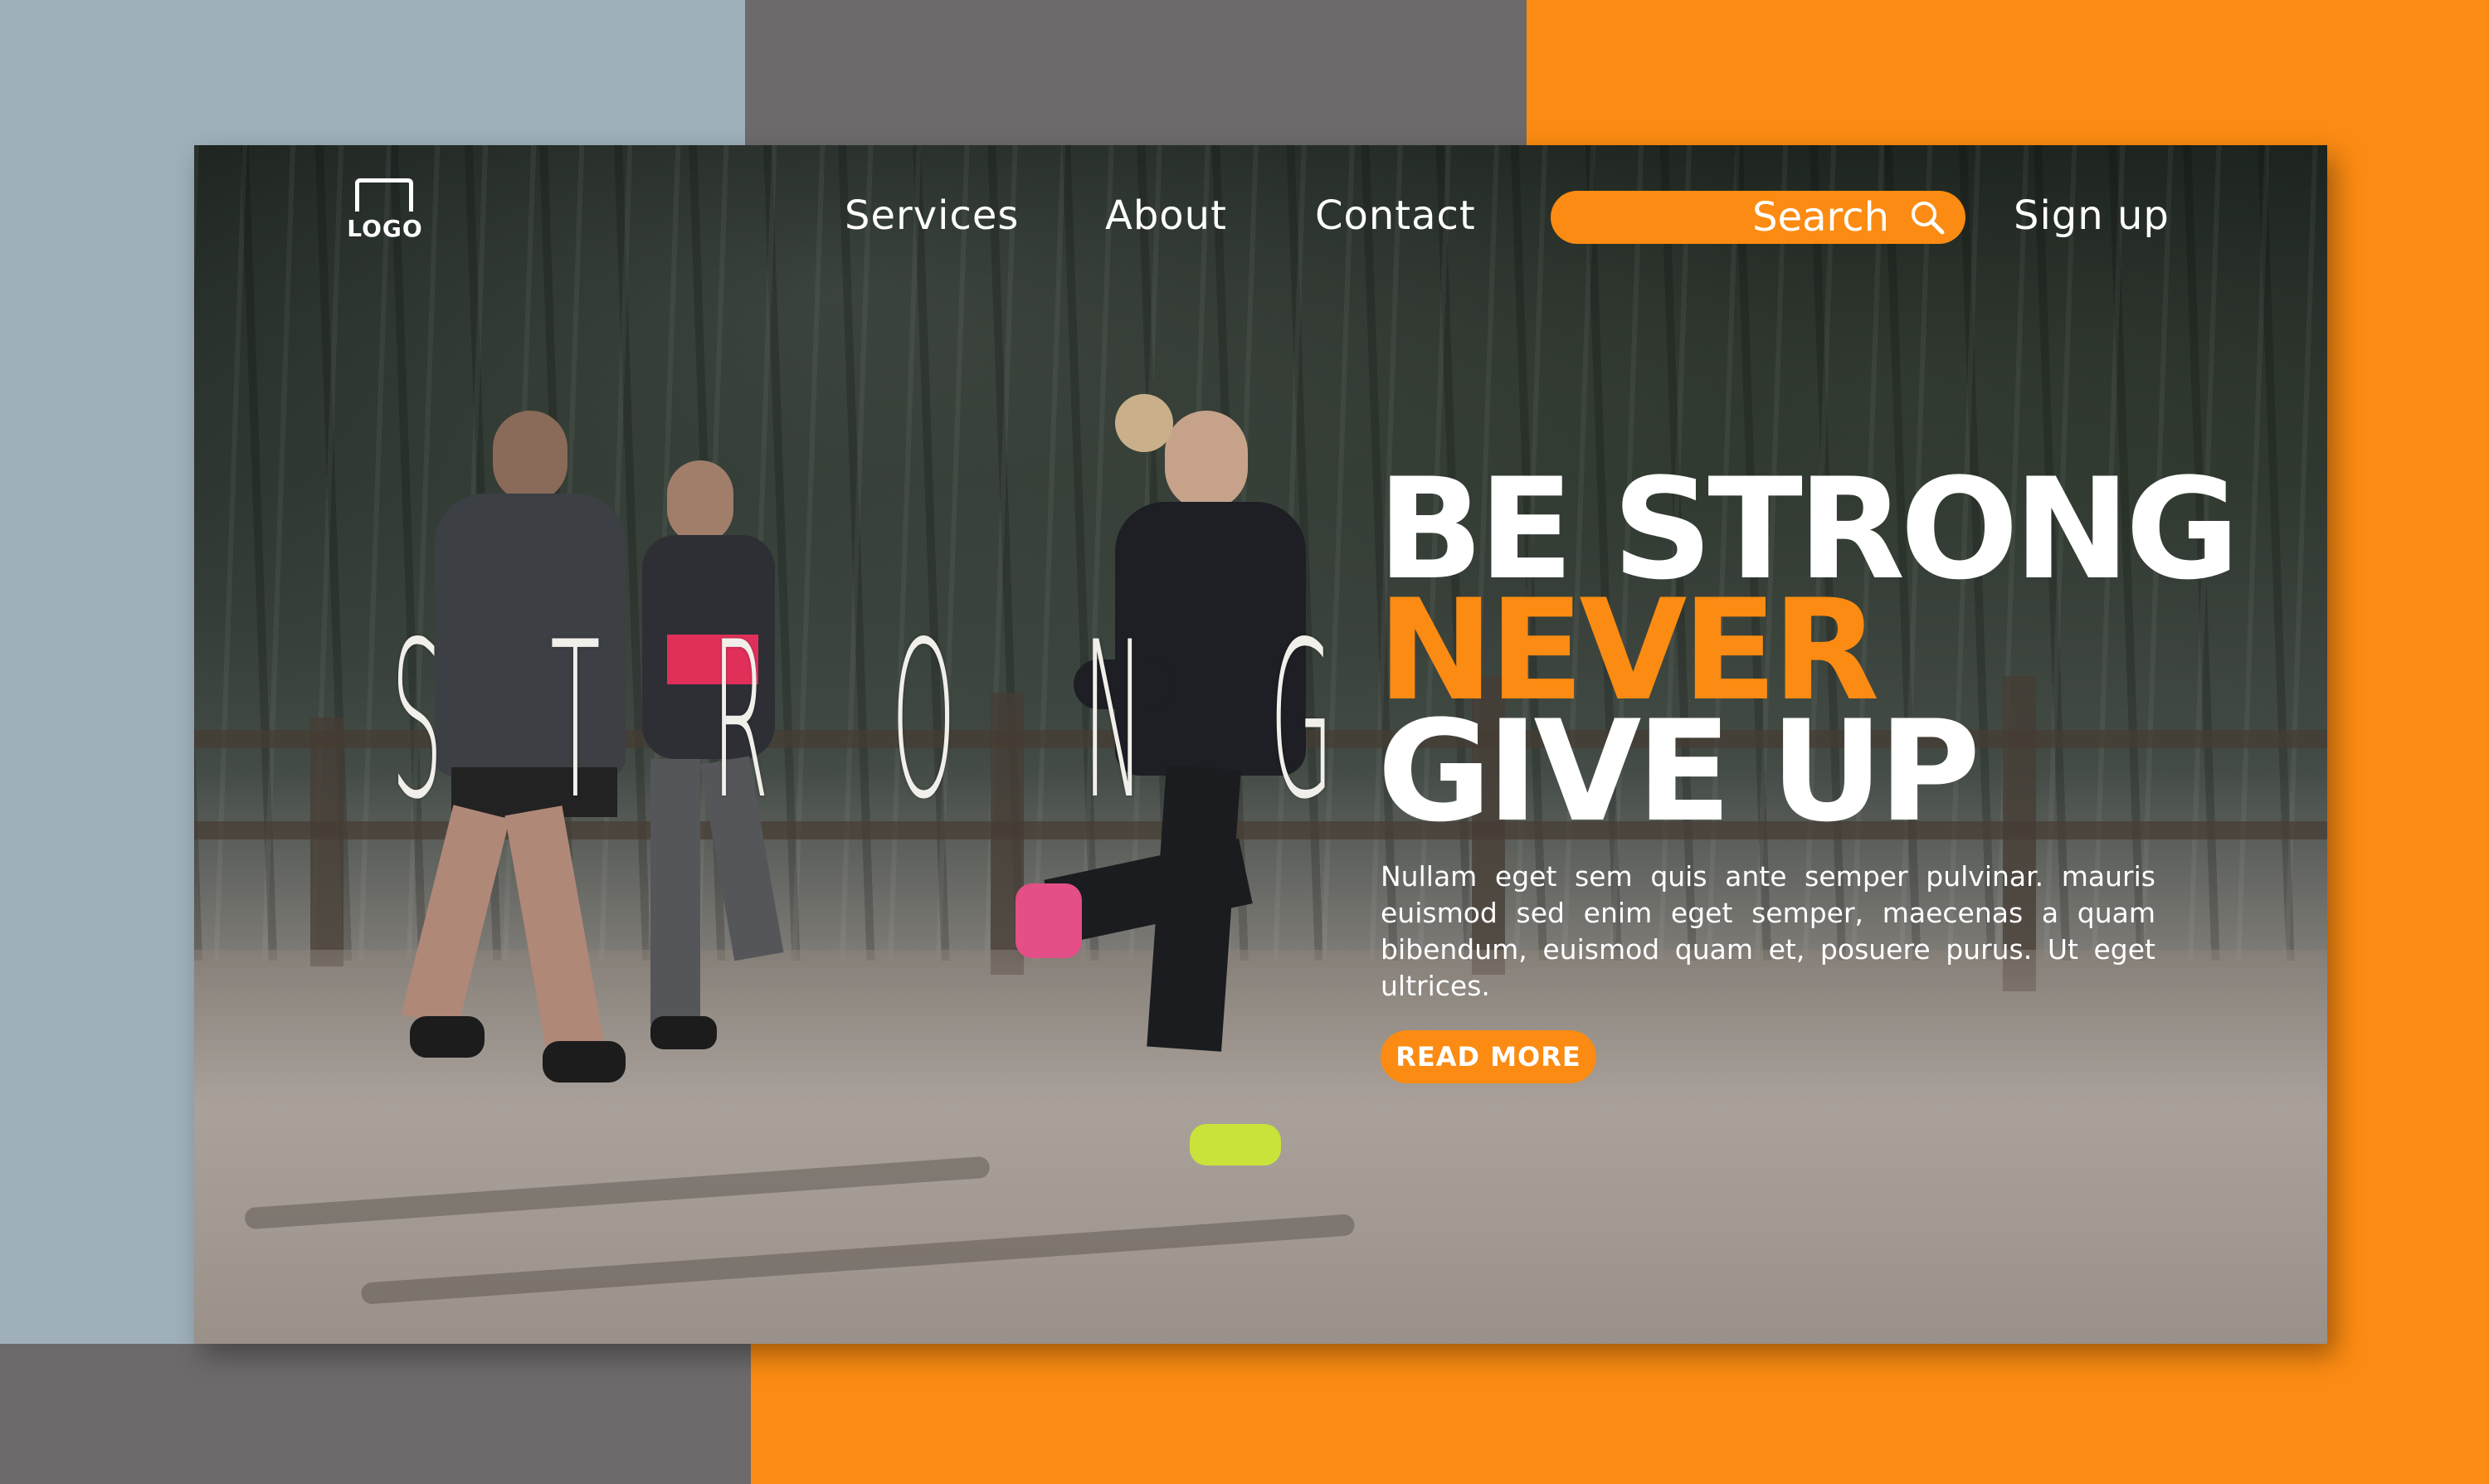 The height and width of the screenshot is (1484, 2489). Describe the element at coordinates (1678, 772) in the screenshot. I see `headline-line-3: GIVE UP` at that location.